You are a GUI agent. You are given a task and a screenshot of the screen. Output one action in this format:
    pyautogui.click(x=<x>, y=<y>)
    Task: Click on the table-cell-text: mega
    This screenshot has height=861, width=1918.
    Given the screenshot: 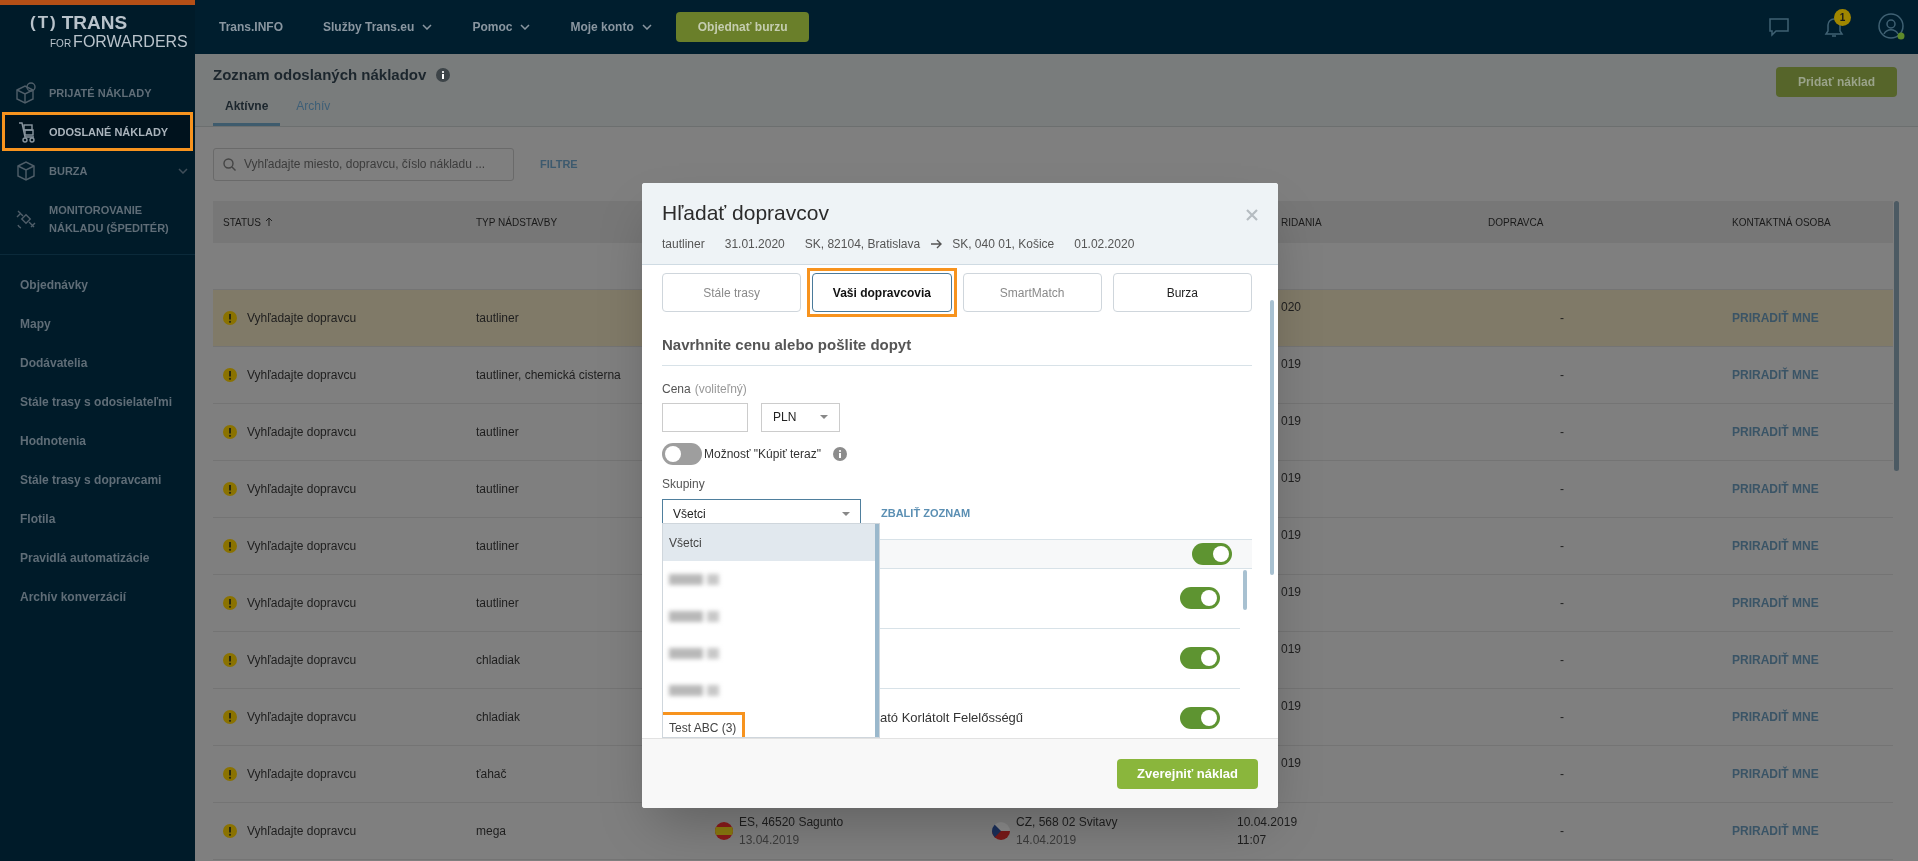 What is the action you would take?
    pyautogui.click(x=491, y=831)
    